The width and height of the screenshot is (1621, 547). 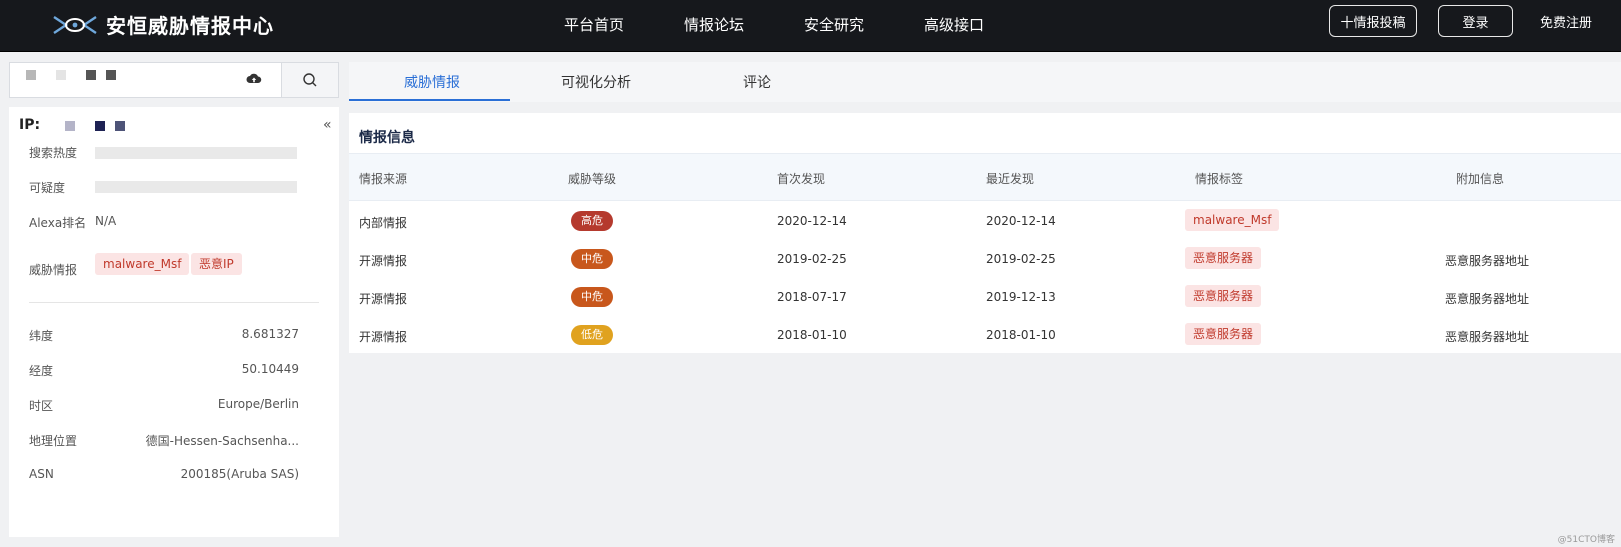 I want to click on asn-label: ASN, so click(x=41, y=474).